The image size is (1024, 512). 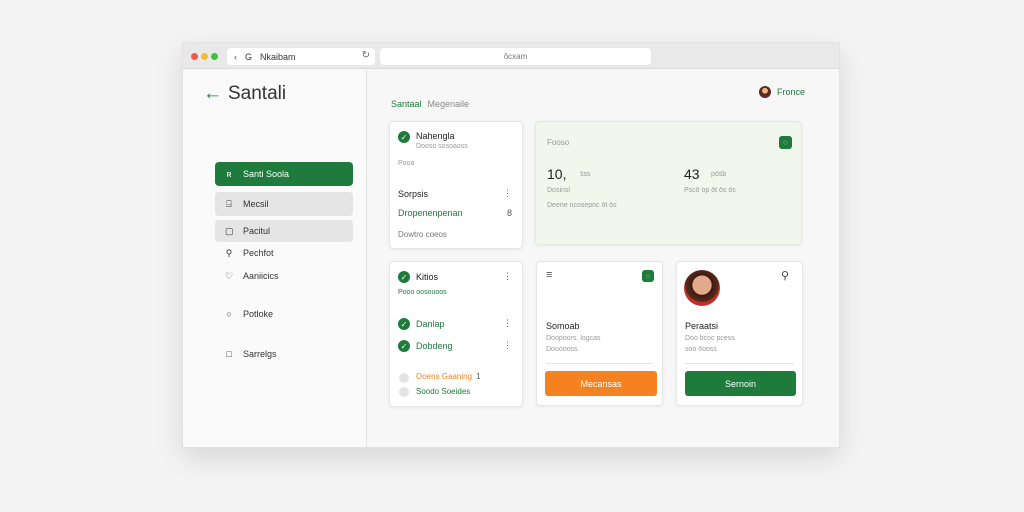 I want to click on tasks-card-subtitle: Dooso sosoaoss, so click(x=442, y=146).